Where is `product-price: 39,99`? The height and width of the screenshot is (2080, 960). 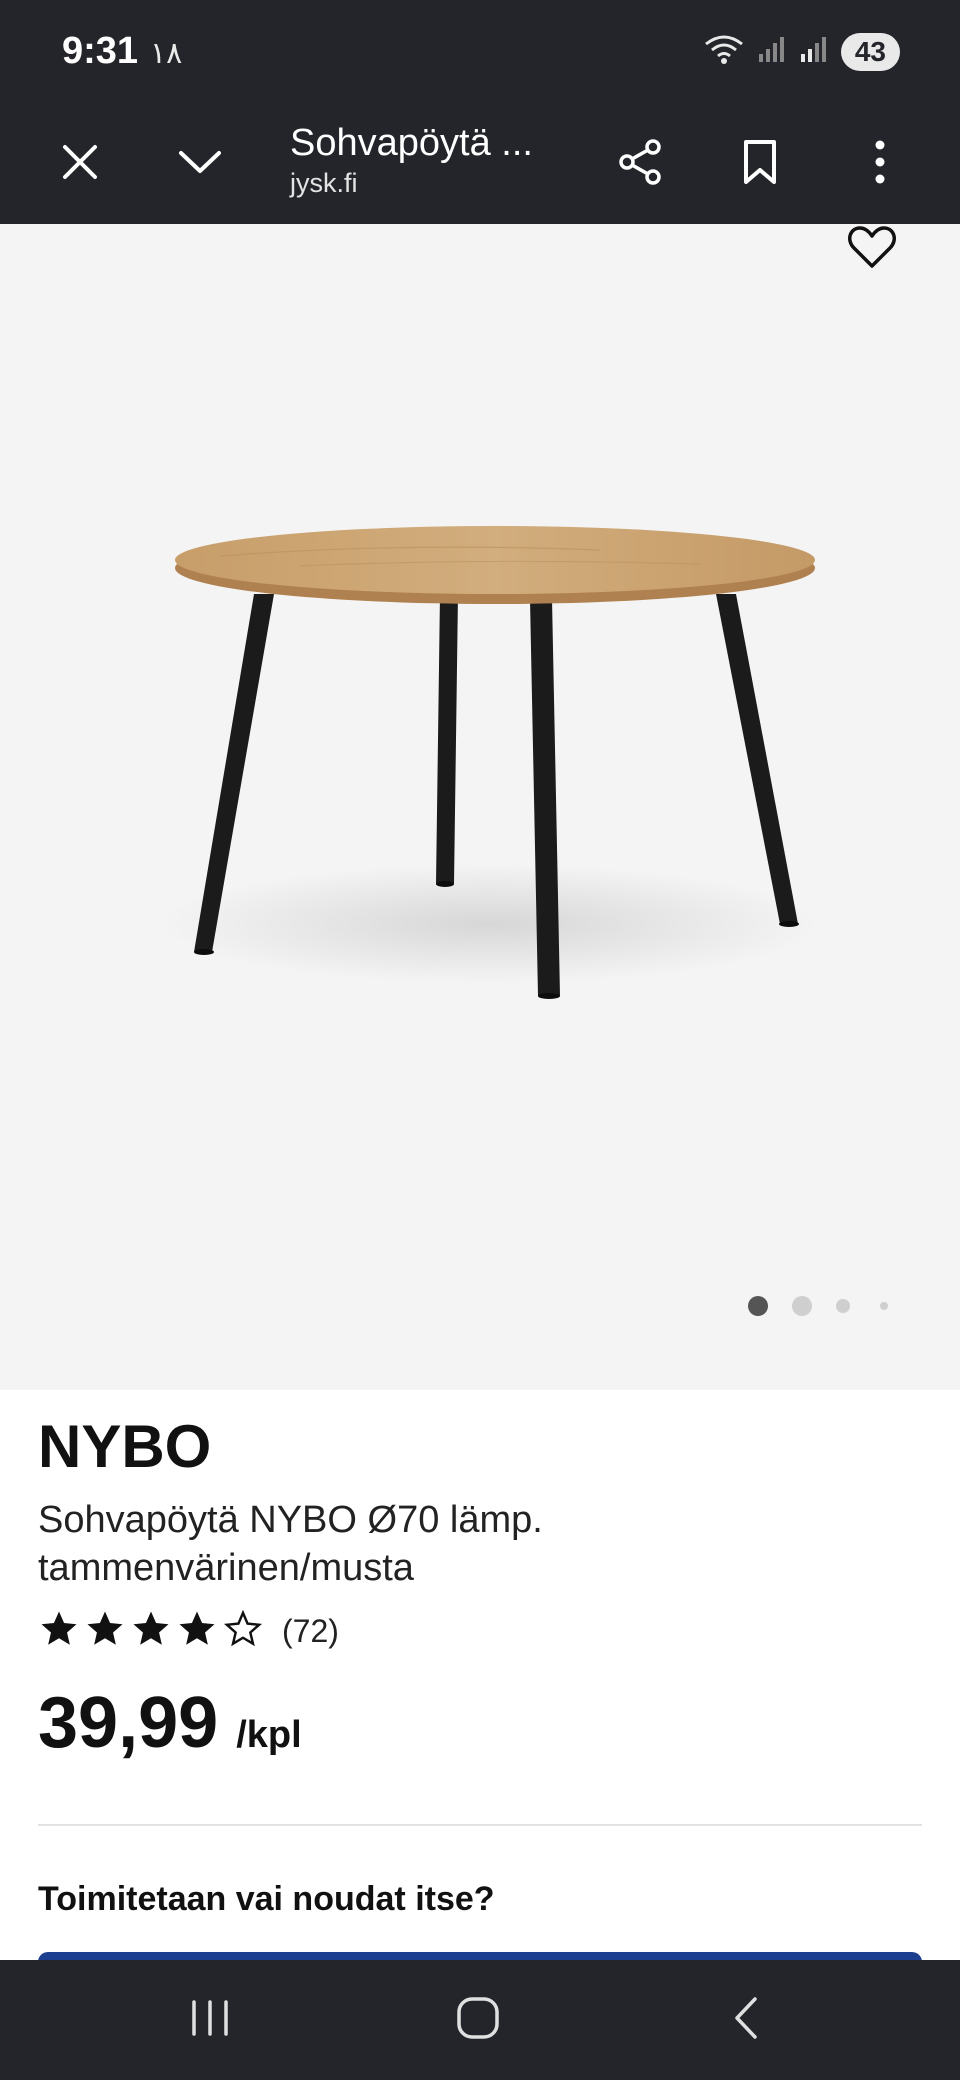 product-price: 39,99 is located at coordinates (128, 1723).